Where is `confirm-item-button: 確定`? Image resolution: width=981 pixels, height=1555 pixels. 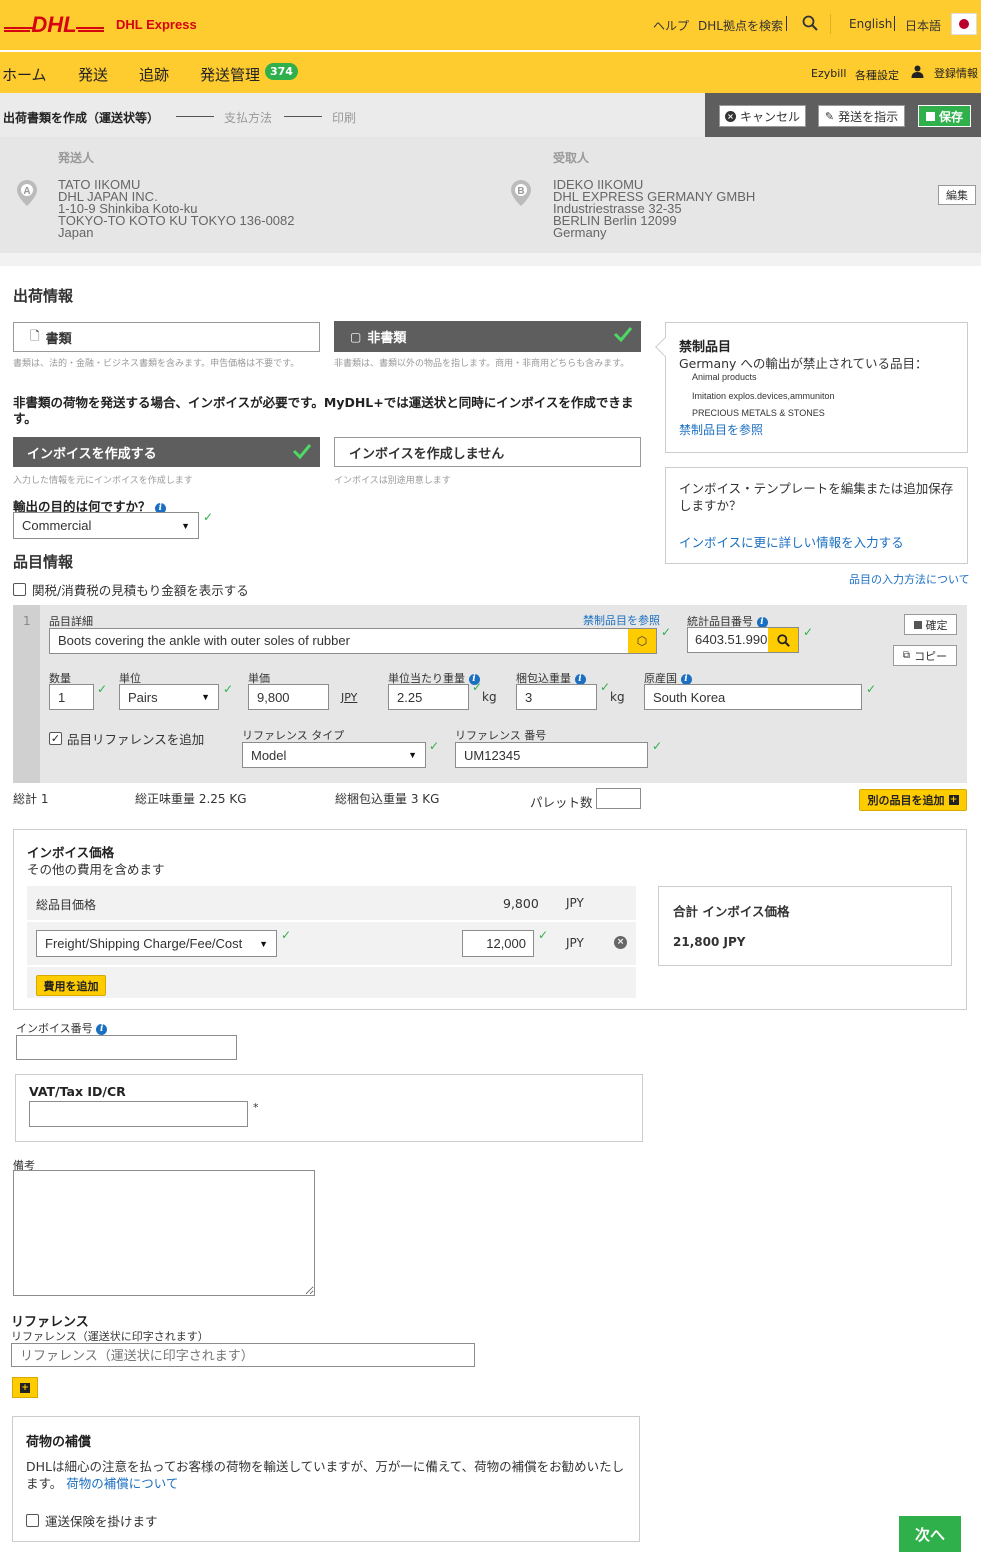
confirm-item-button: 確定 is located at coordinates (930, 624).